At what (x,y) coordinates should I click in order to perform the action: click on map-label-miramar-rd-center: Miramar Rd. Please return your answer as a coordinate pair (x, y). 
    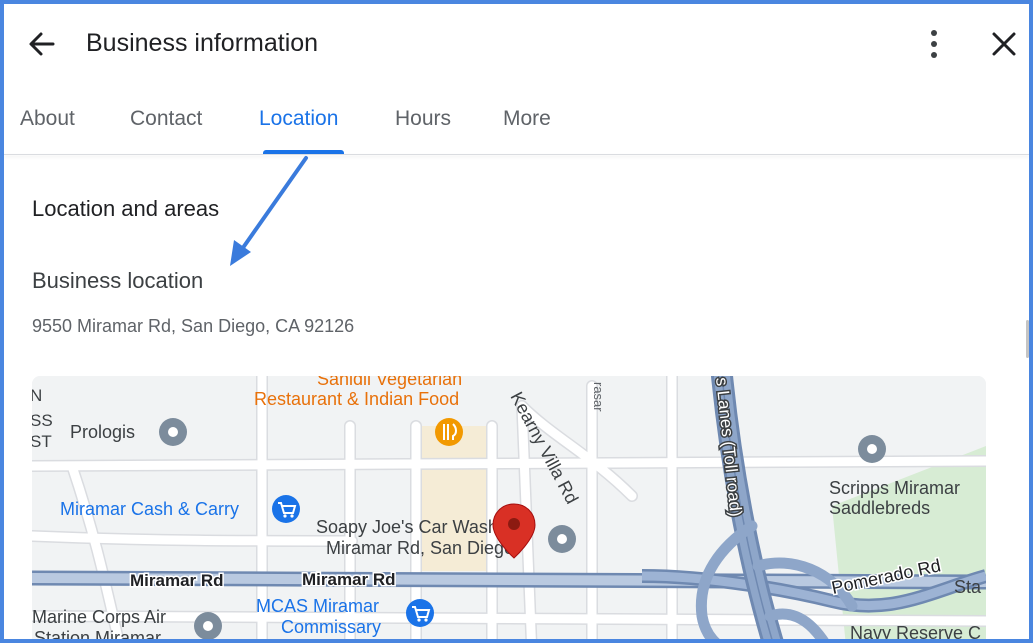
    Looking at the image, I should click on (349, 579).